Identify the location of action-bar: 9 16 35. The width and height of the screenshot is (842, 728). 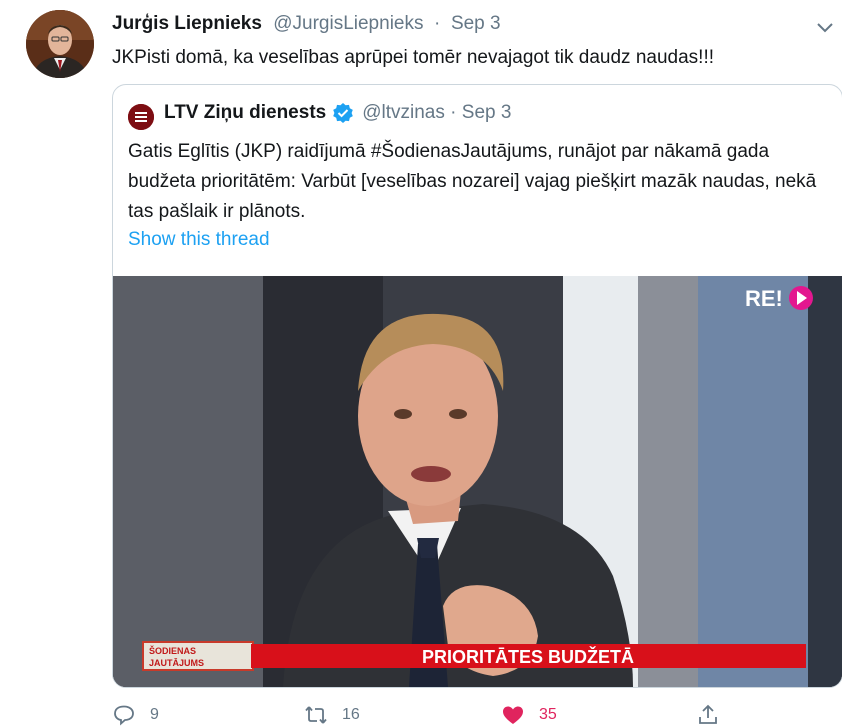
(422, 715).